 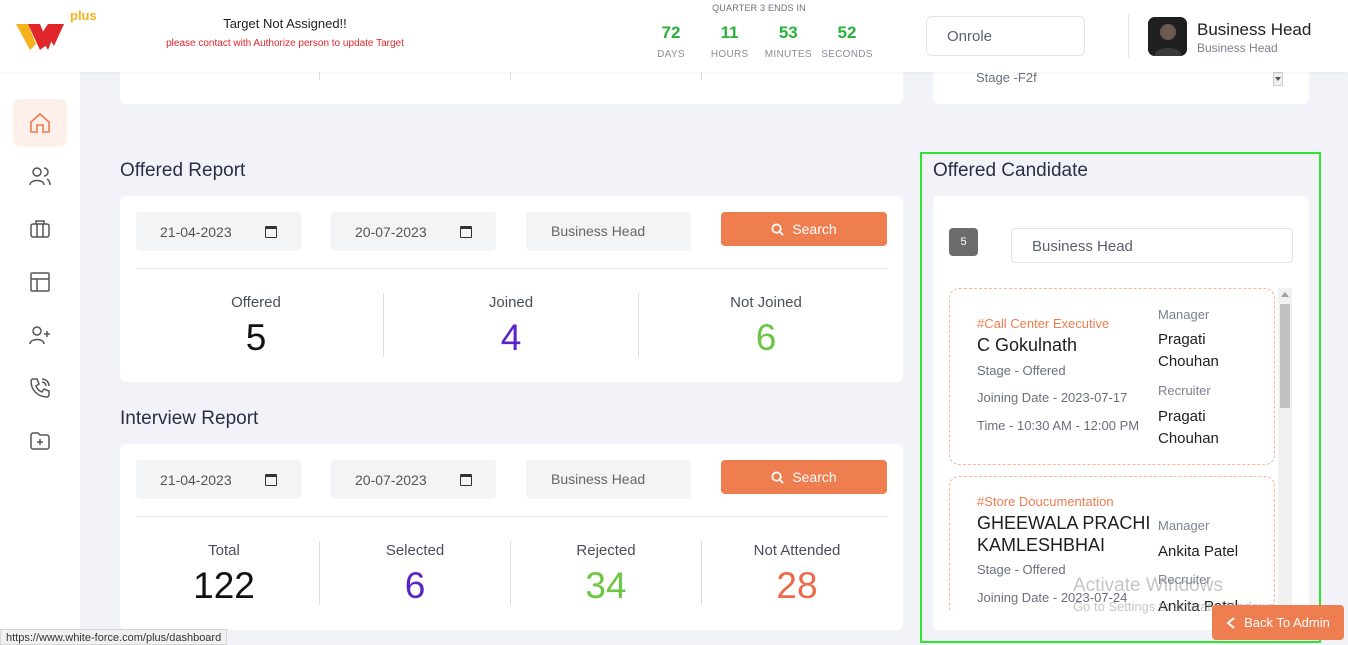 What do you see at coordinates (1064, 534) in the screenshot?
I see `candidate-name: GHEEWALA PRACHI KAMLESHBHAI` at bounding box center [1064, 534].